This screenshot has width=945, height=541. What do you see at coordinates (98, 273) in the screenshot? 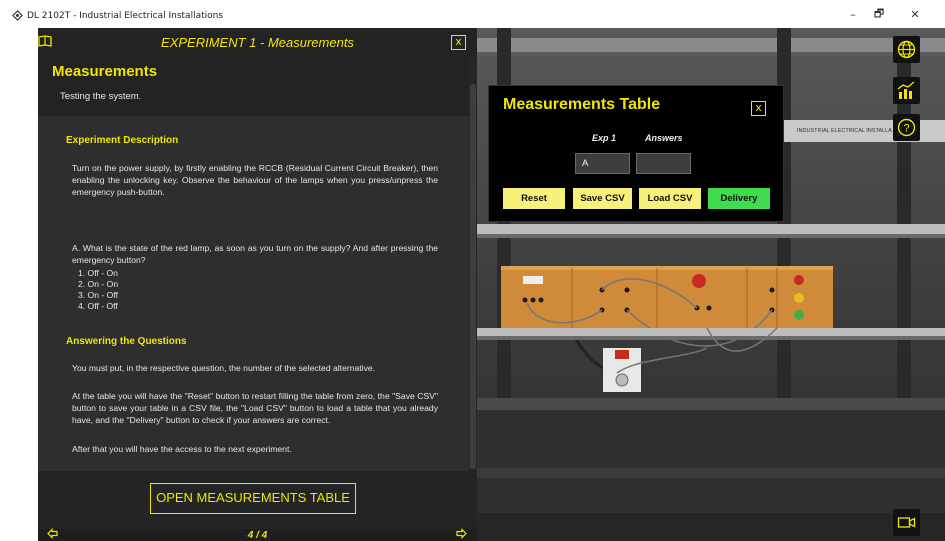
I see `question-option: 1. Off - On` at bounding box center [98, 273].